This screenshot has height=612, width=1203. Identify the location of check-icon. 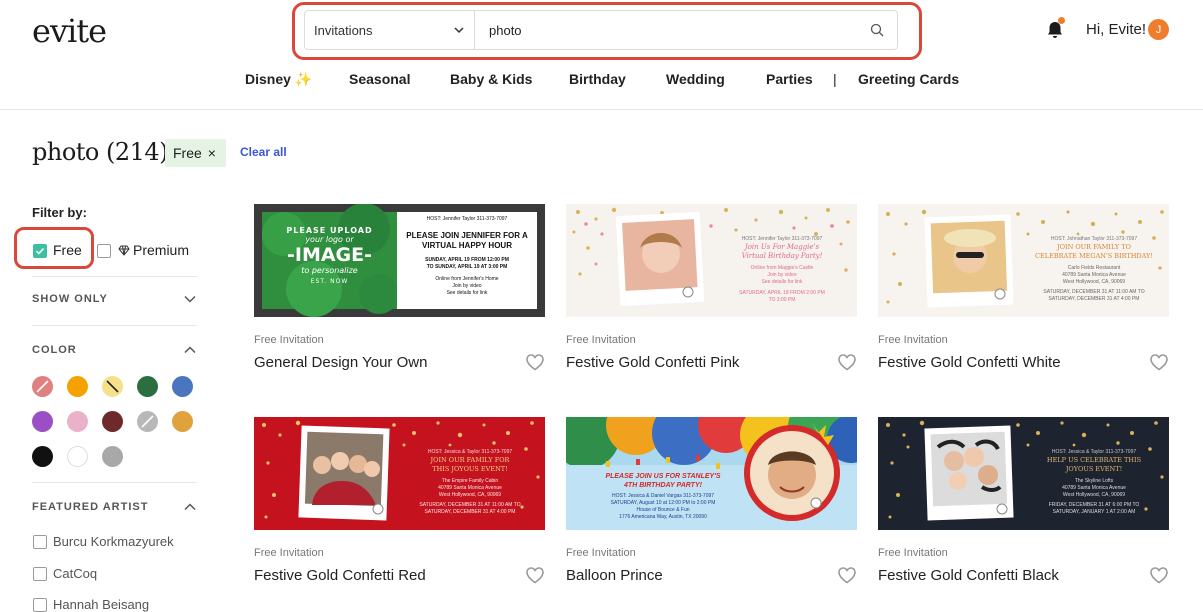
(40, 251).